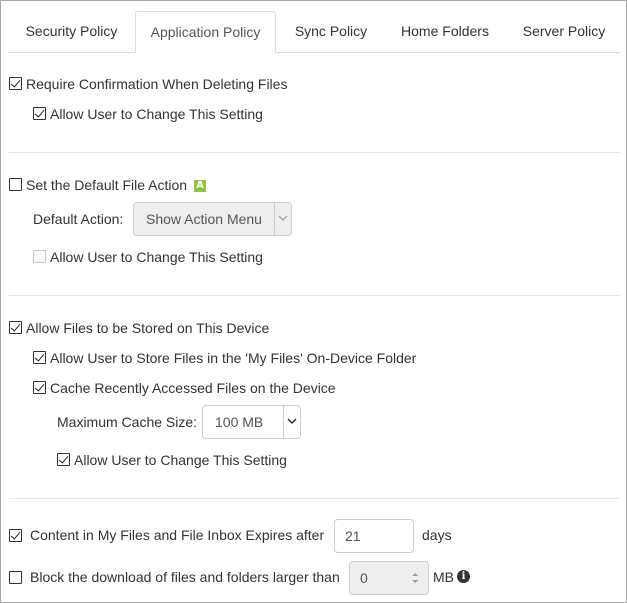 The height and width of the screenshot is (603, 627). I want to click on default-action-field-label: Default Action:, so click(78, 219).